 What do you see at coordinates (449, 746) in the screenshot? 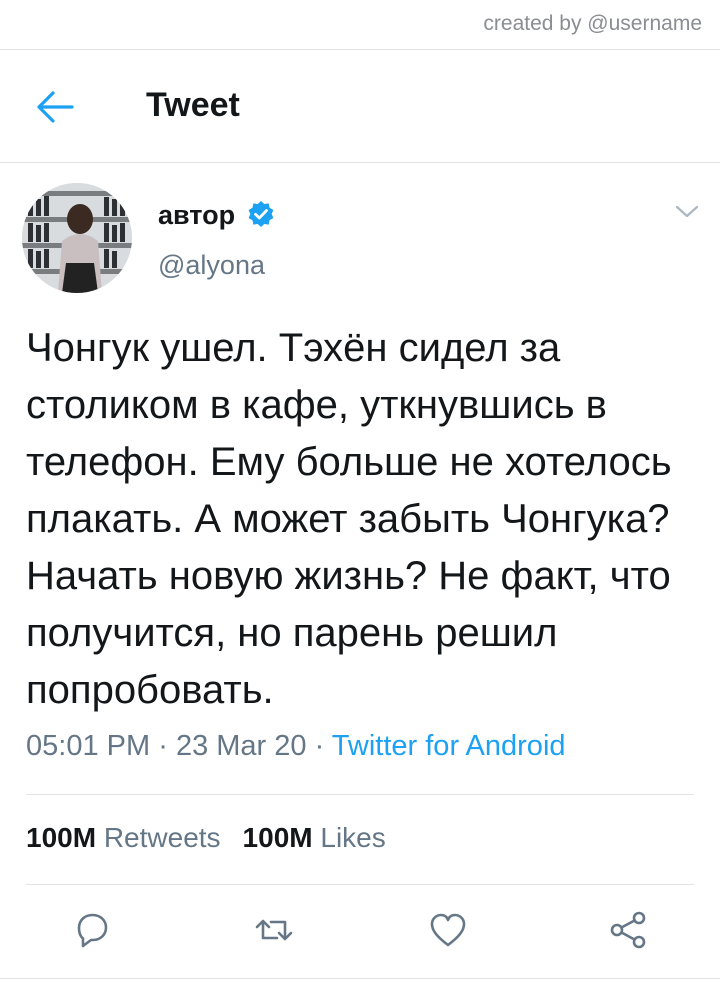
I see `tweet-source-link: Twitter for Android` at bounding box center [449, 746].